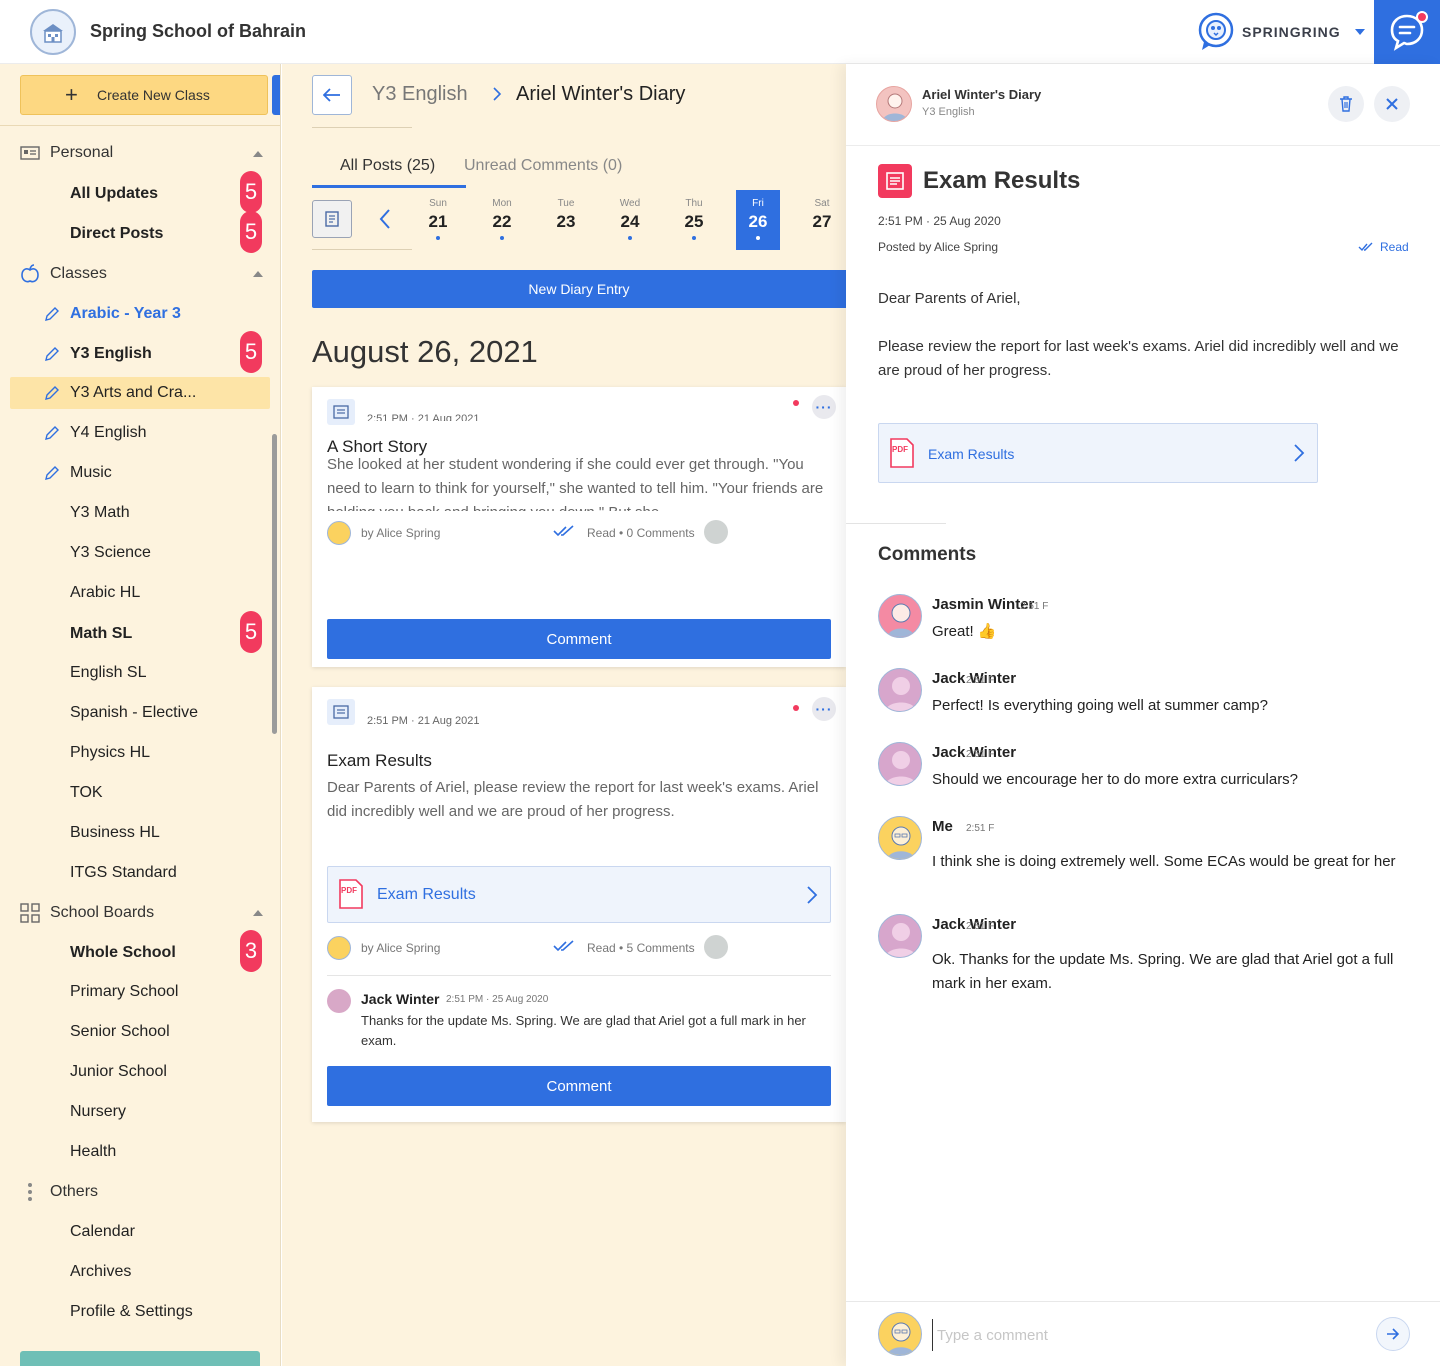  What do you see at coordinates (140, 1032) in the screenshot?
I see `sidebar-item-senior-school: Senior School` at bounding box center [140, 1032].